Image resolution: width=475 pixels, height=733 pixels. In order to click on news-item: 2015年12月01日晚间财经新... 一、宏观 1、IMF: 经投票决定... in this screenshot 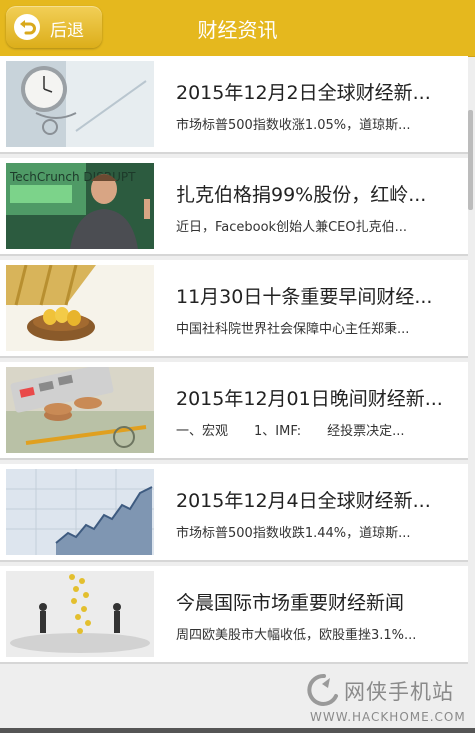, I will do `click(234, 411)`.